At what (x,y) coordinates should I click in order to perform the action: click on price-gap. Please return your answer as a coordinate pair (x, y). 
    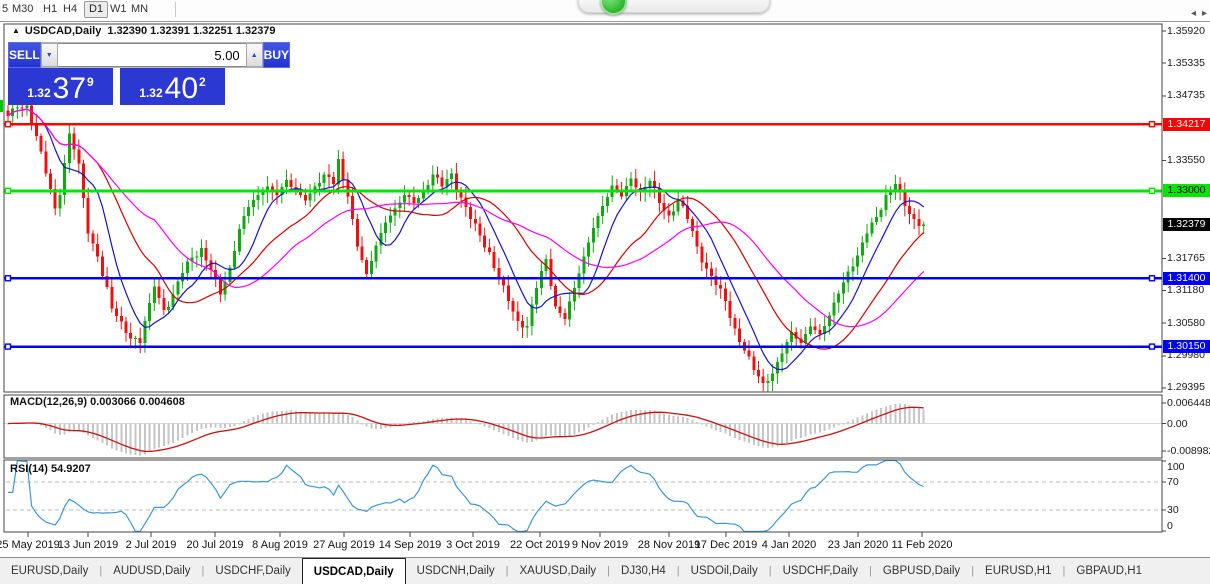
    Looking at the image, I should click on (116, 86).